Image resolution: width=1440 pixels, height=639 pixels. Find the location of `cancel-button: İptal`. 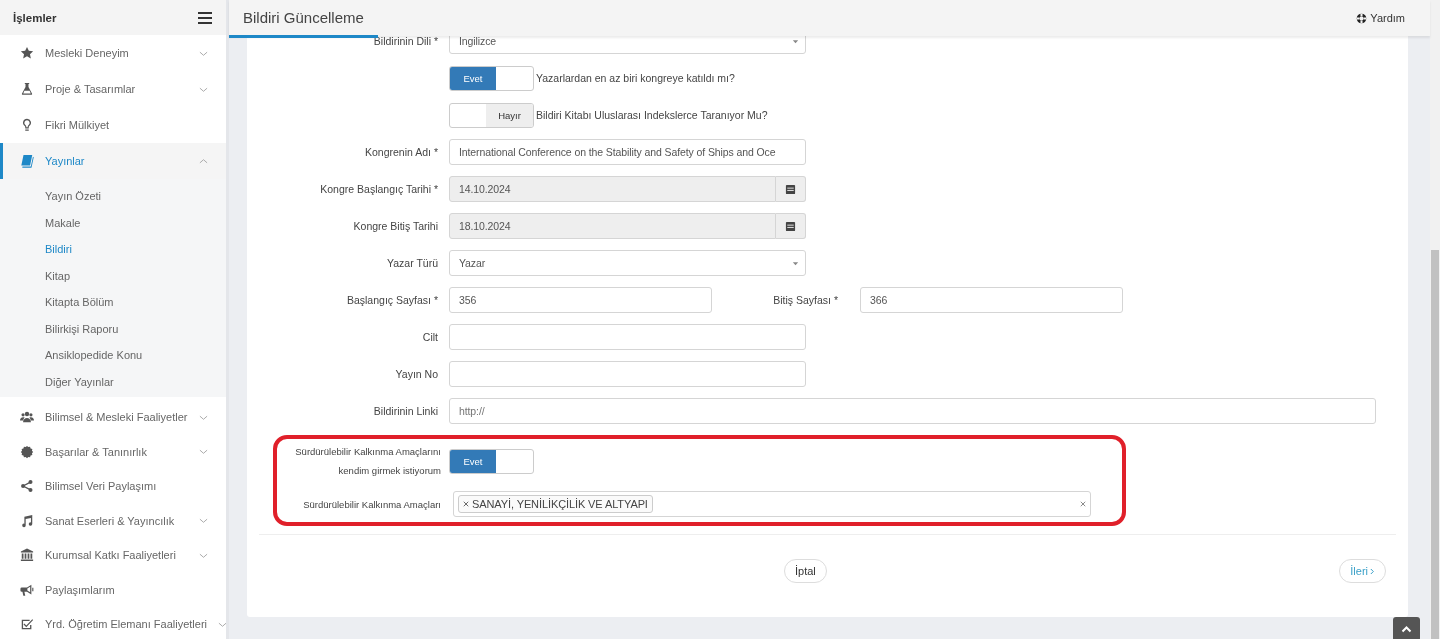

cancel-button: İptal is located at coordinates (805, 571).